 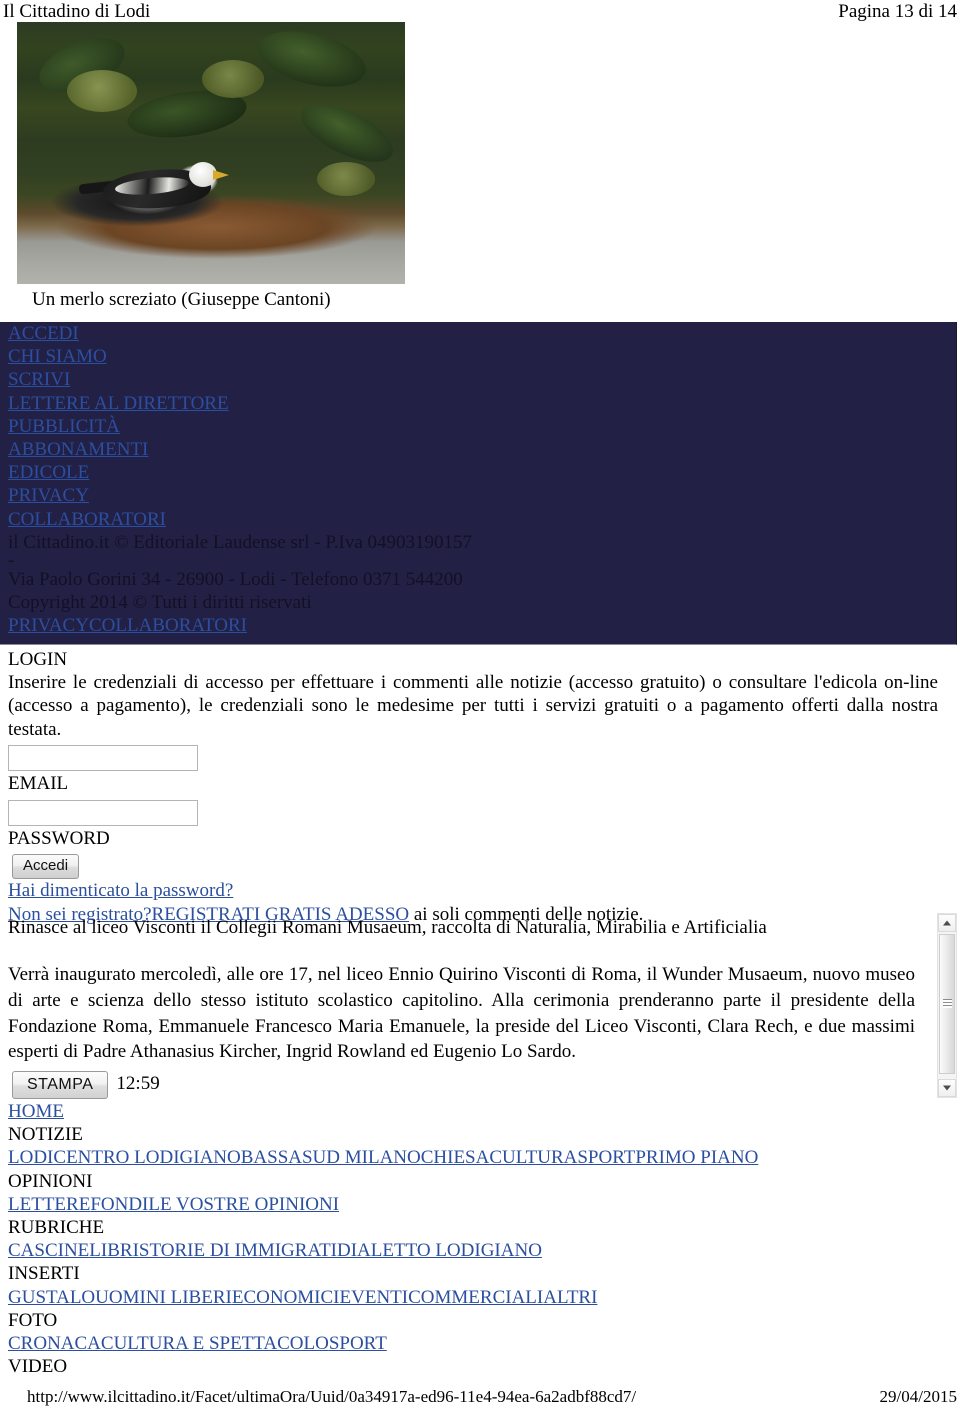 I want to click on nav-link-eventi: EVENTI, so click(x=374, y=1297).